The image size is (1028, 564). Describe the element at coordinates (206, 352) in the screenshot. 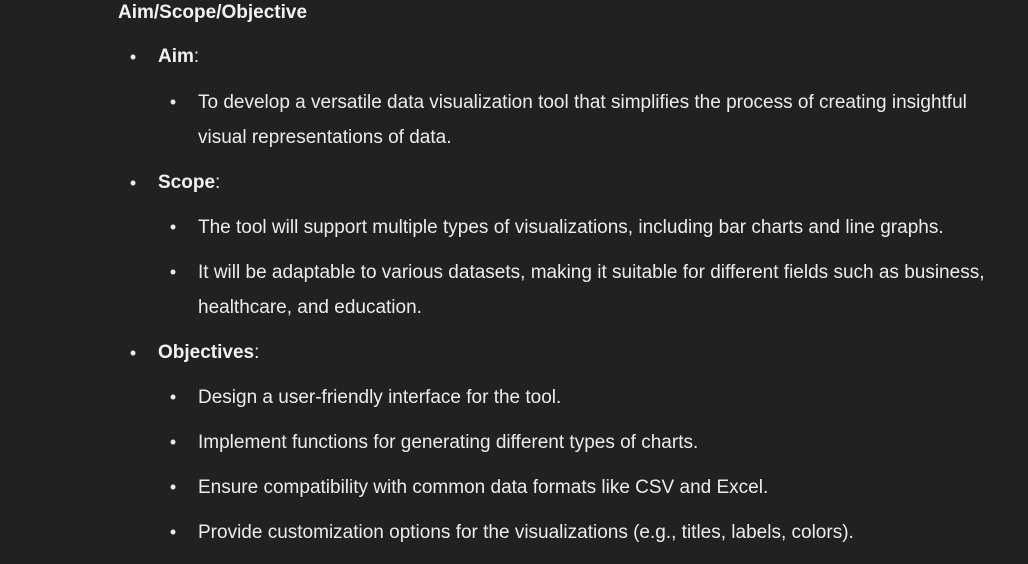

I see `objectives-label: Objectives` at that location.